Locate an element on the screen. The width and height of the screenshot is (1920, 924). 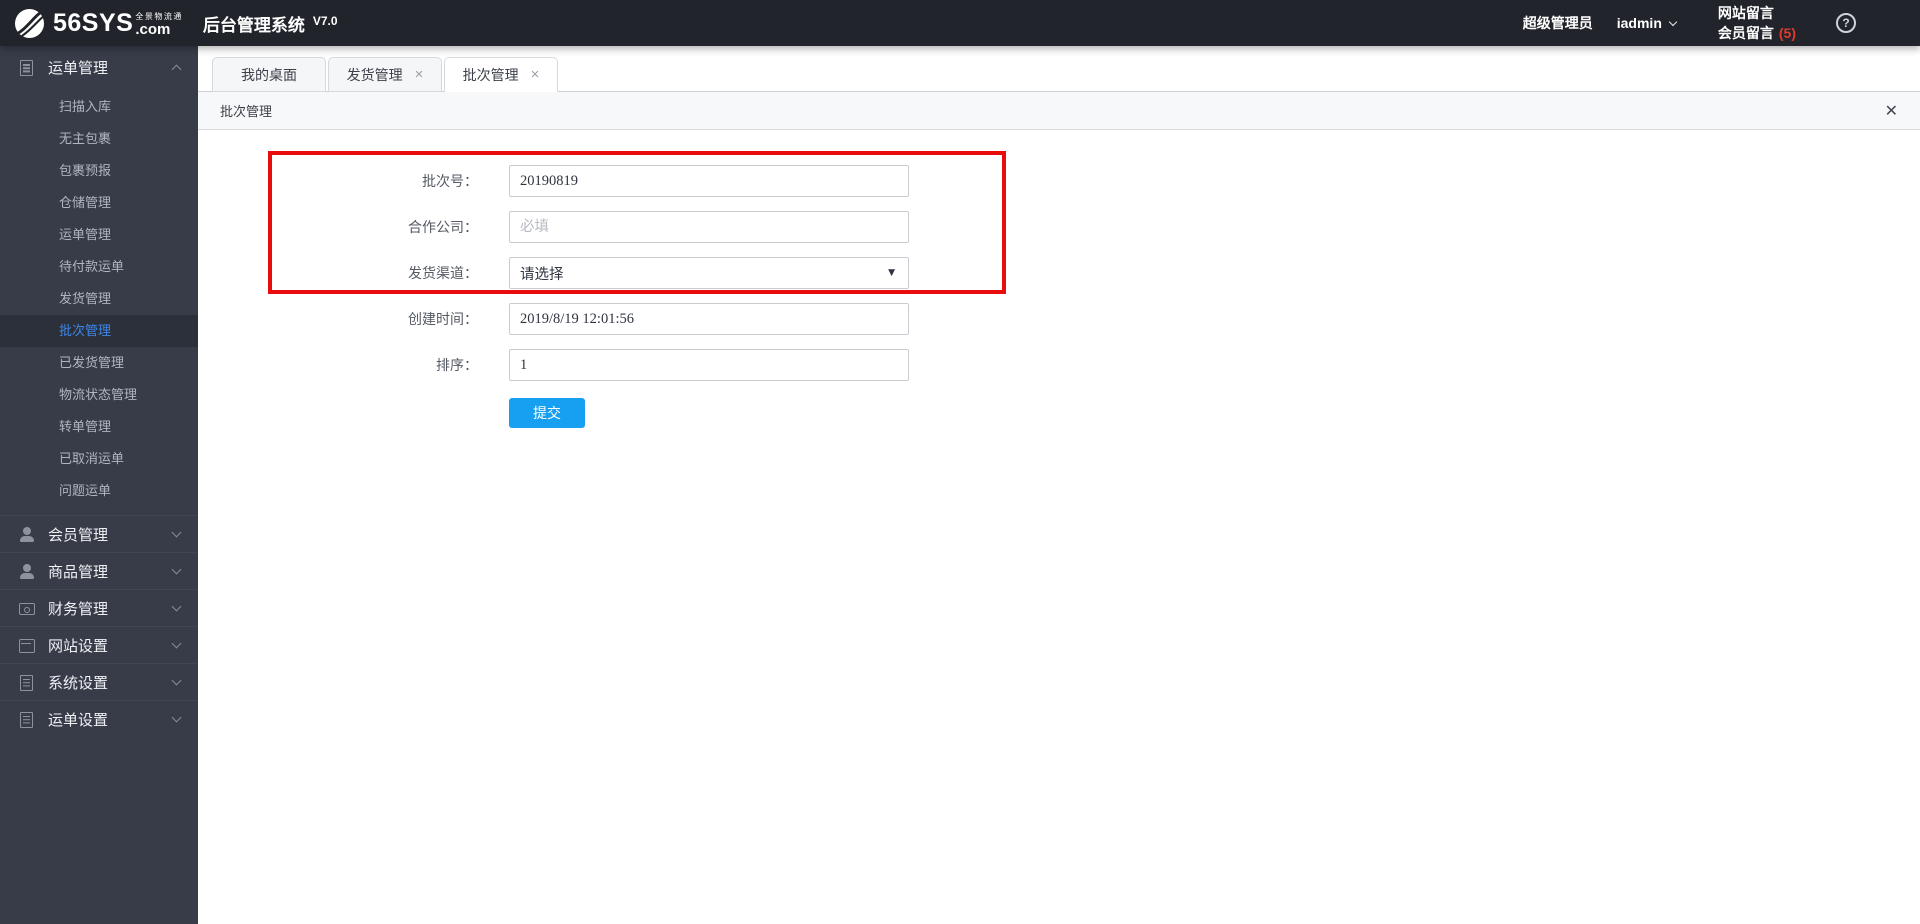
form-row: 创建时间： 2019/8/19 12:01:56 ▼ is located at coordinates (1059, 319).